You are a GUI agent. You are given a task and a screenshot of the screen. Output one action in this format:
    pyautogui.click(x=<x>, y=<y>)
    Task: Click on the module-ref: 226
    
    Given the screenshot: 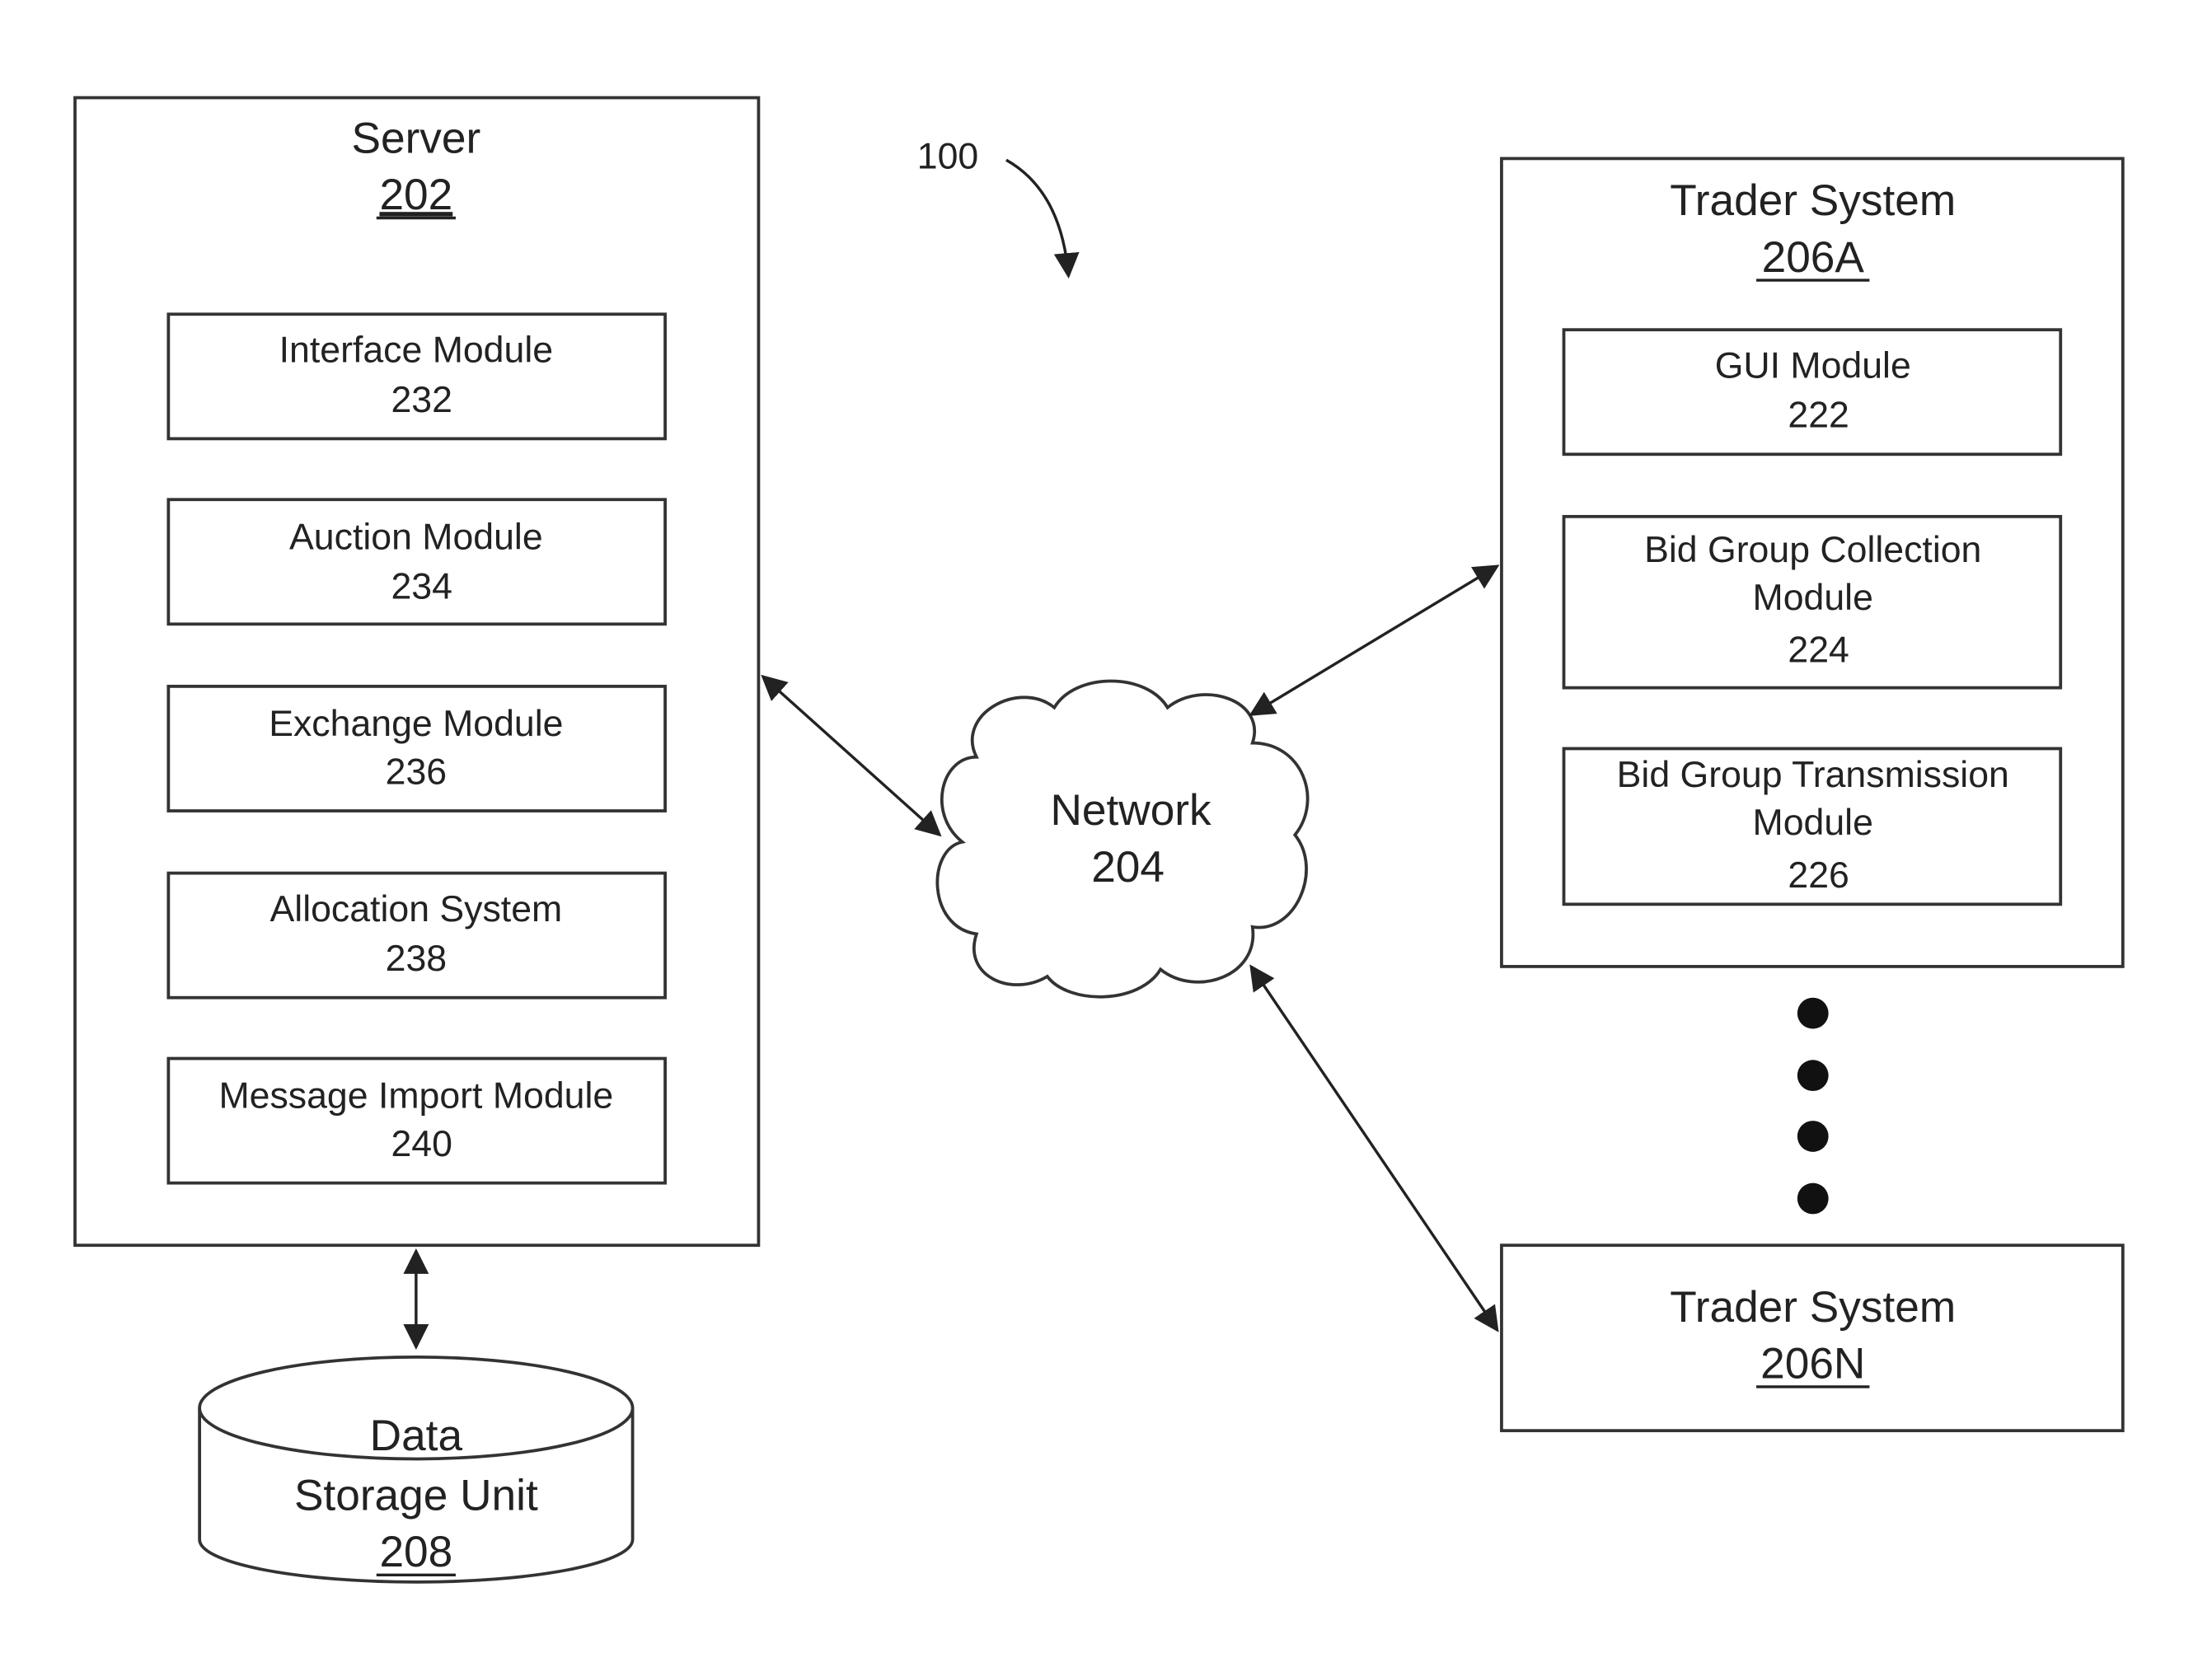 What is the action you would take?
    pyautogui.click(x=1818, y=875)
    